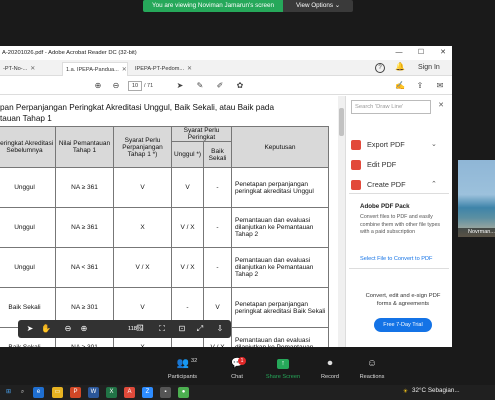  What do you see at coordinates (443, 53) in the screenshot?
I see `close-window-button: ✕` at bounding box center [443, 53].